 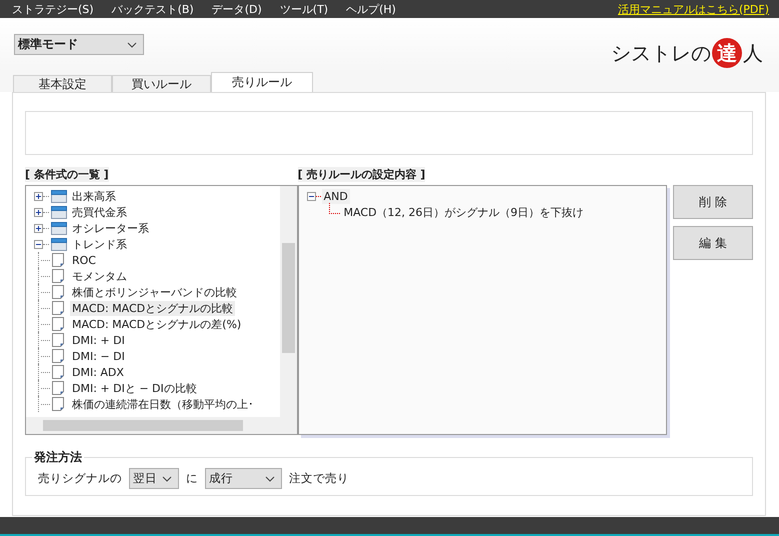 I want to click on tab: 買いルール, so click(x=161, y=83).